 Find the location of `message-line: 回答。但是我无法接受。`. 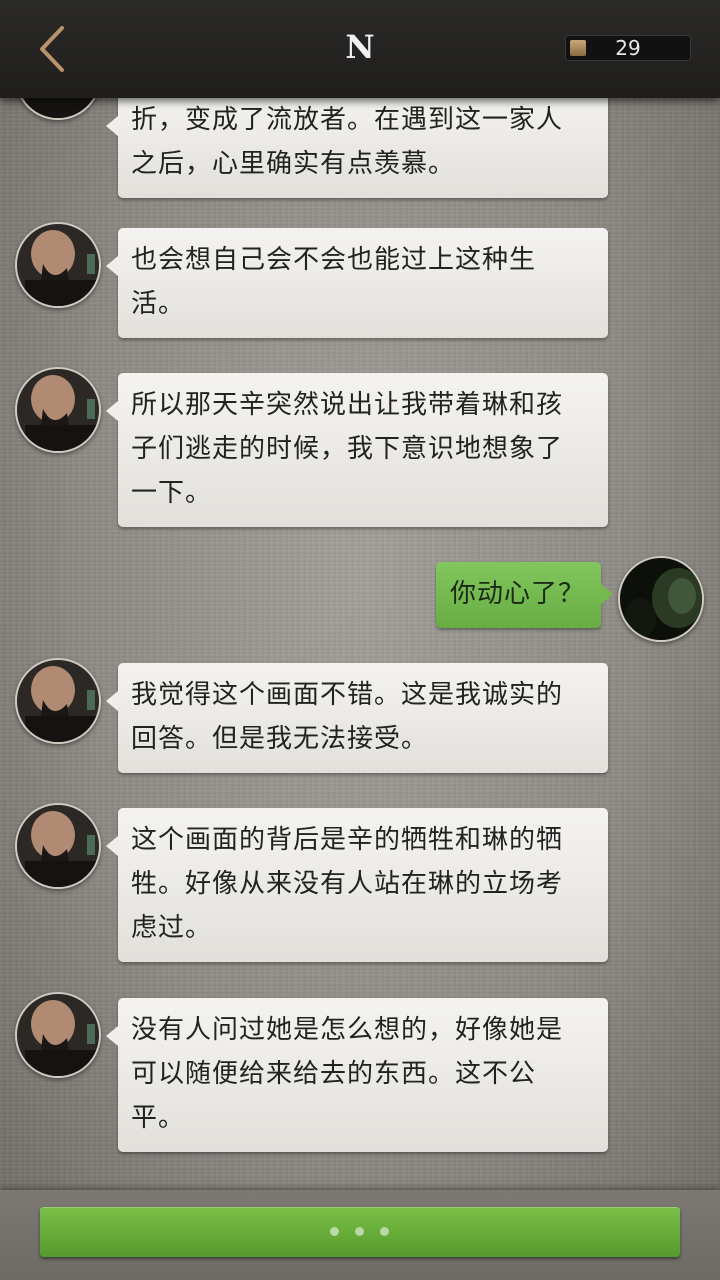

message-line: 回答。但是我无法接受。 is located at coordinates (280, 739).